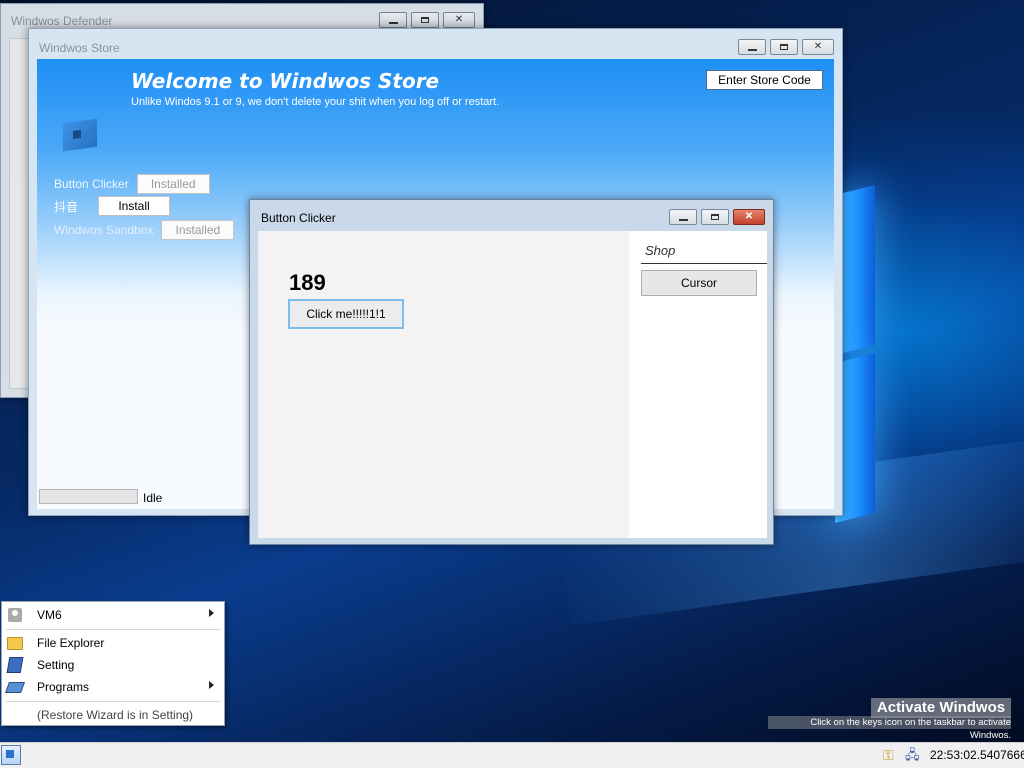  What do you see at coordinates (63, 687) in the screenshot?
I see `menu-item-label: Programs` at bounding box center [63, 687].